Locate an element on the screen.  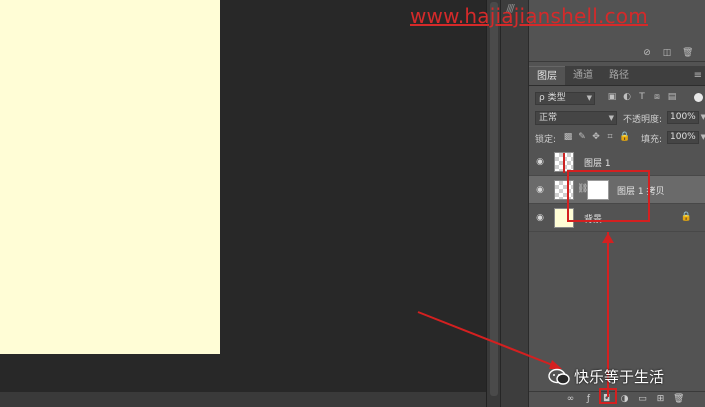
lock-label: 锁定: is located at coordinates (546, 140).